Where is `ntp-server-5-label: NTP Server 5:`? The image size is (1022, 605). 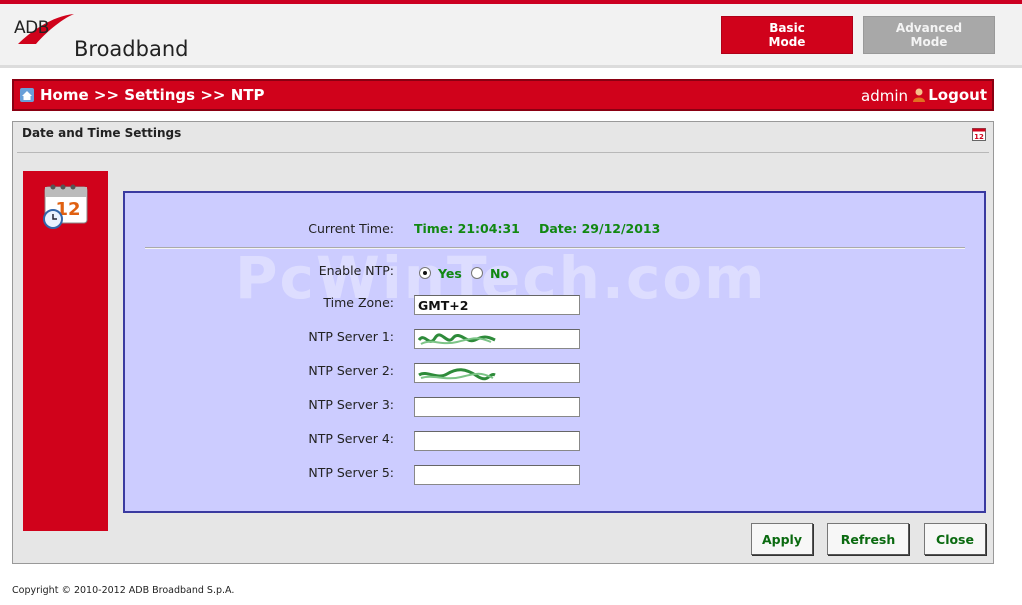 ntp-server-5-label: NTP Server 5: is located at coordinates (351, 472).